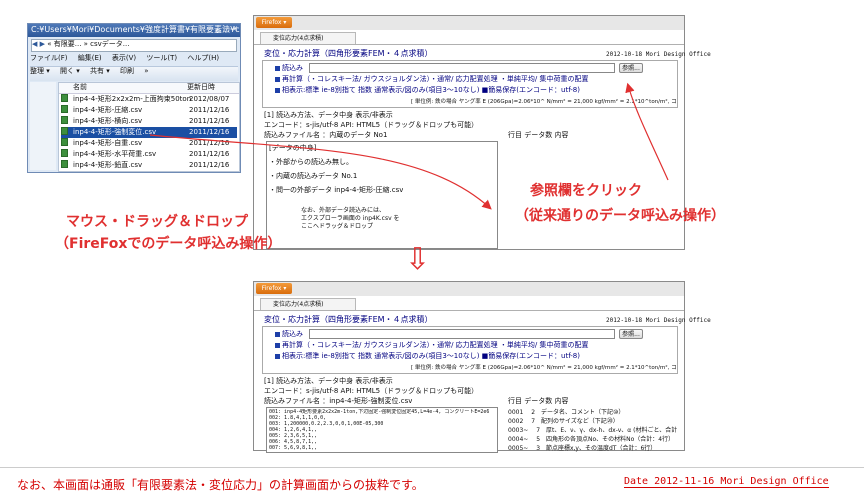 The height and width of the screenshot is (500, 864). I want to click on click-caption: 参照欄をクリック, so click(586, 191).